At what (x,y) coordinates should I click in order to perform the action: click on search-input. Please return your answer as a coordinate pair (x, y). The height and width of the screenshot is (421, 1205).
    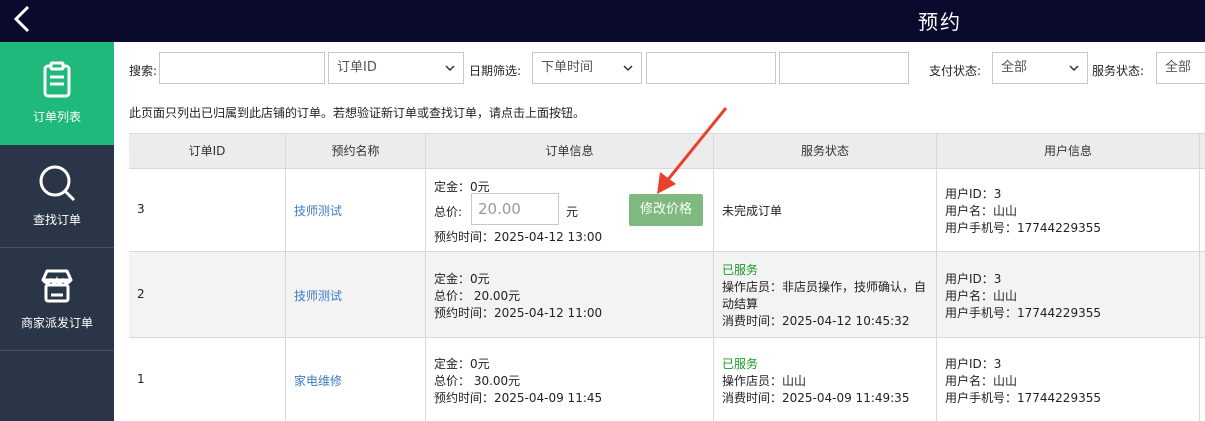
    Looking at the image, I should click on (242, 68).